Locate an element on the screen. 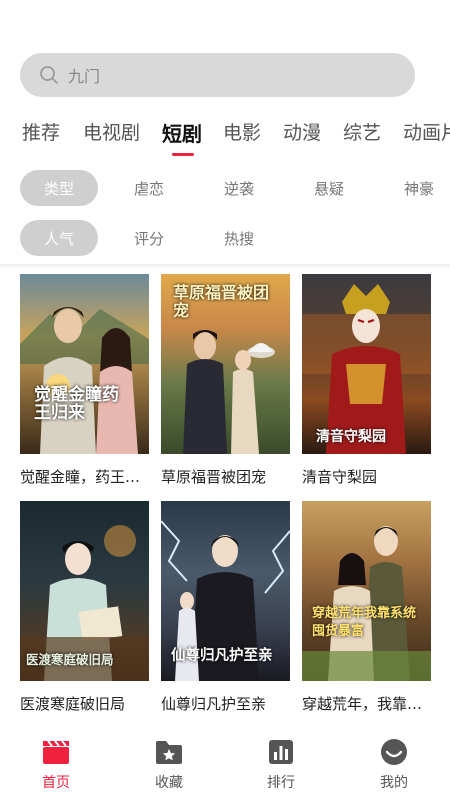  folder-star-icon is located at coordinates (169, 752).